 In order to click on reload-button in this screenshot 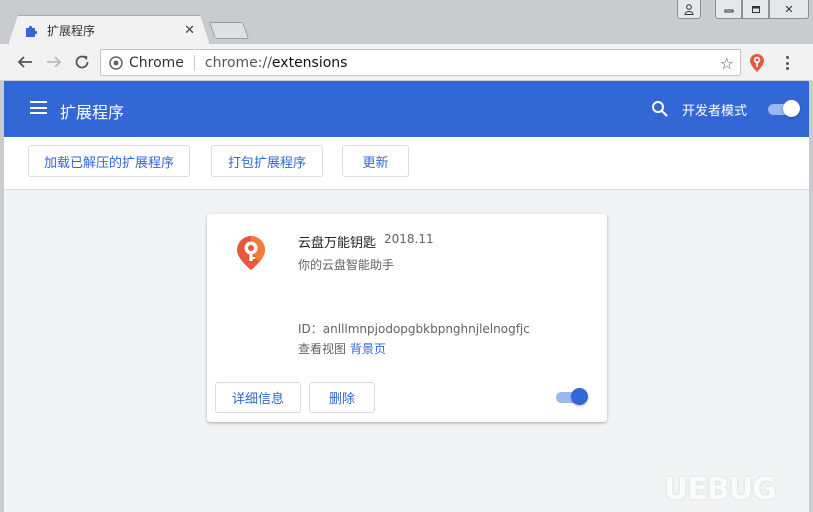, I will do `click(82, 62)`.